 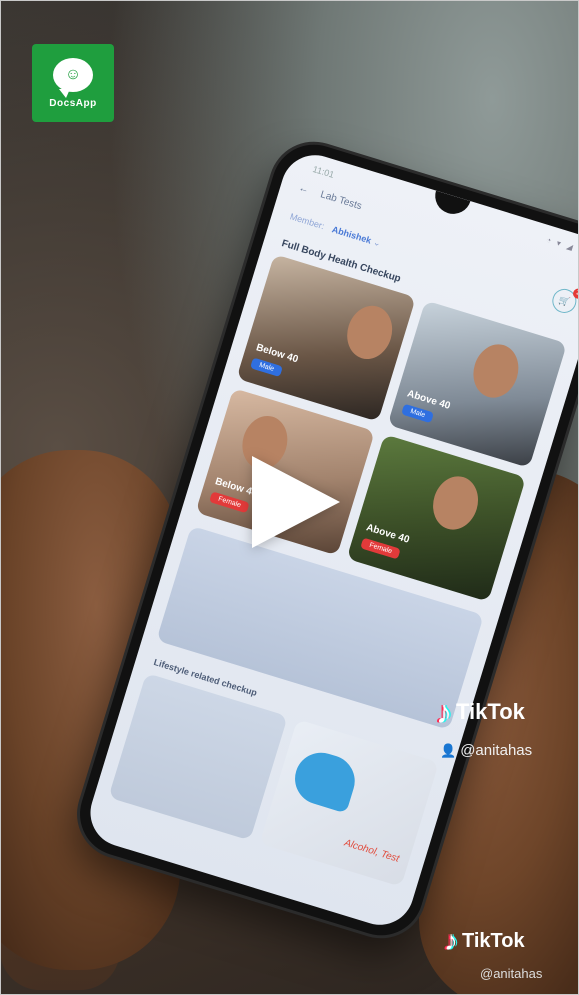 I want to click on card-above-40-female: Above 40 Female, so click(x=436, y=518).